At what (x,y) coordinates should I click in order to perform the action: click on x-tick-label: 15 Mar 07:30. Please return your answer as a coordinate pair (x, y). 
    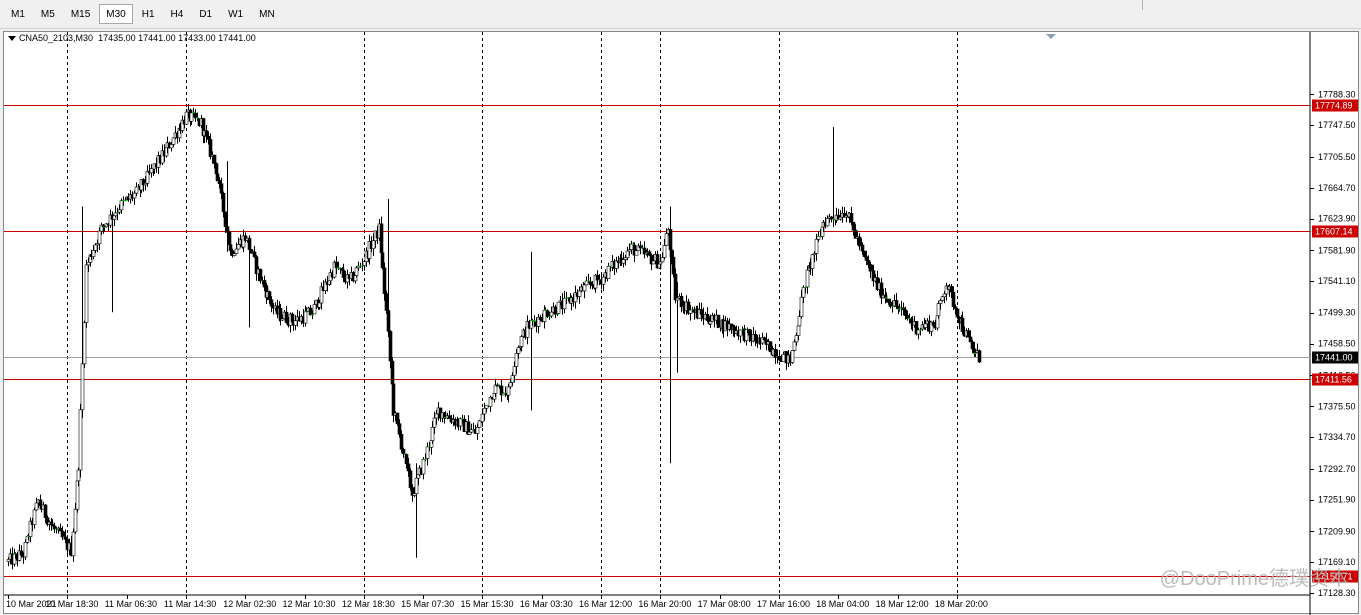
    Looking at the image, I should click on (427, 604).